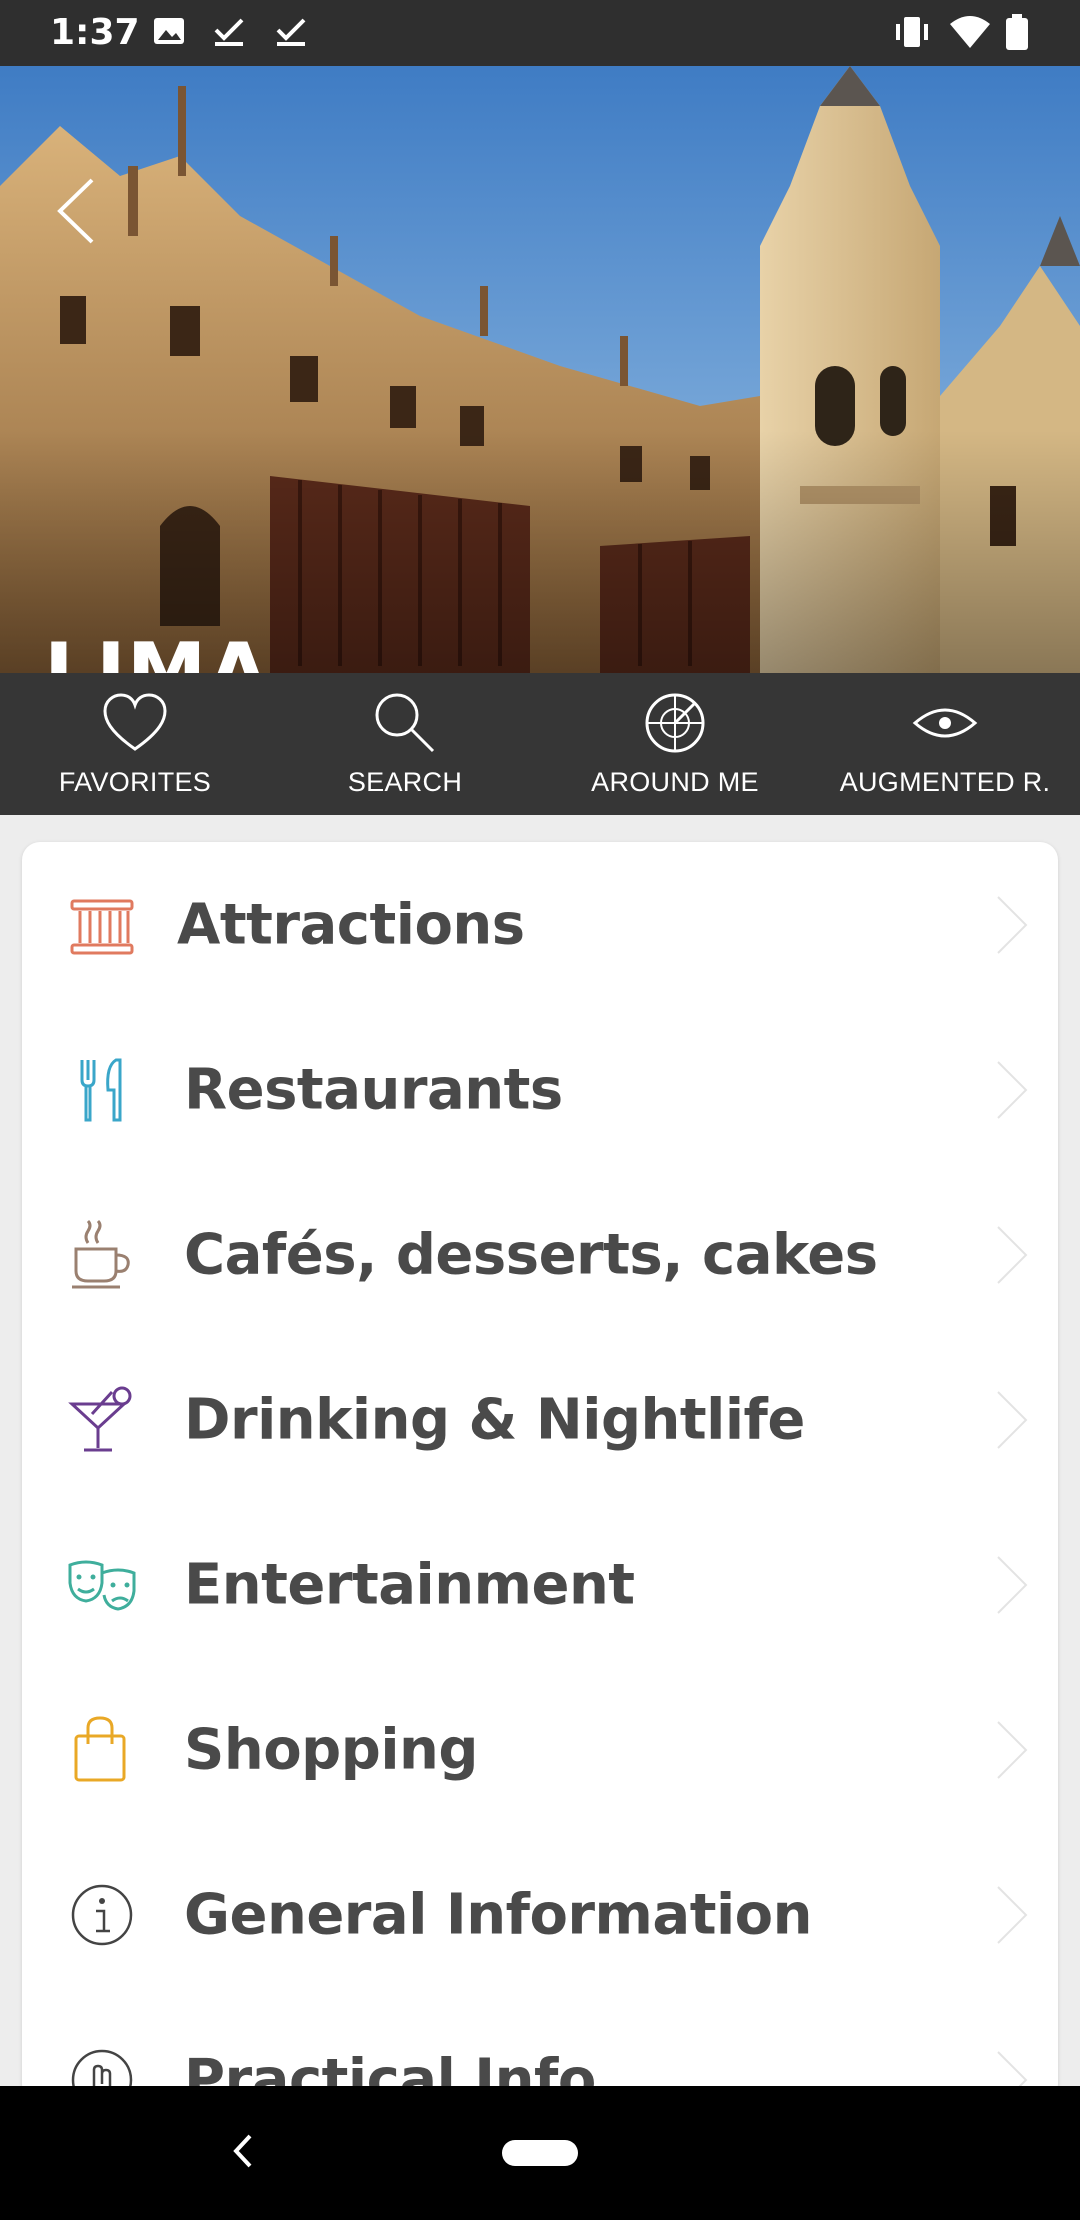  I want to click on eye-icon, so click(945, 723).